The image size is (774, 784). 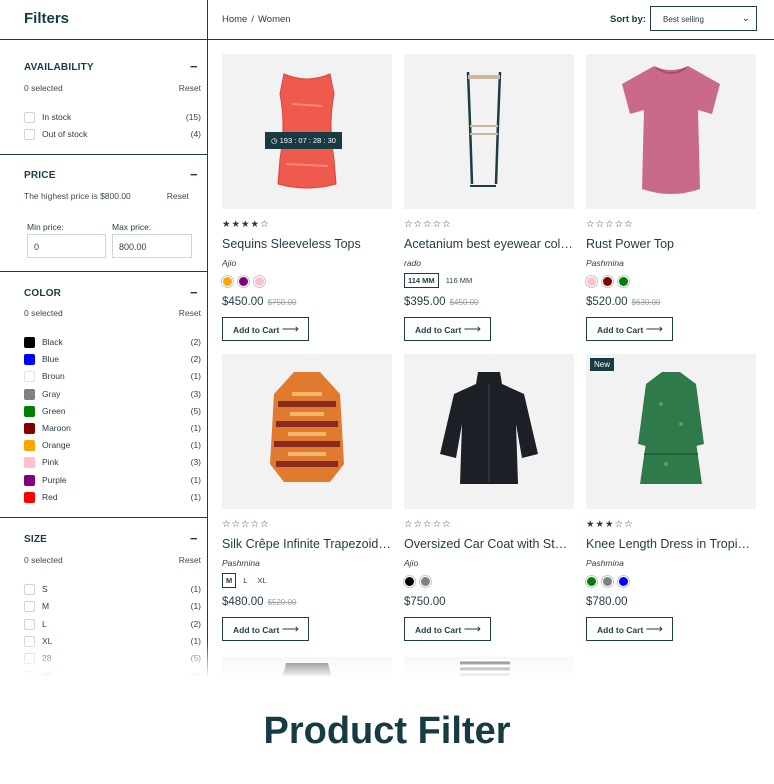 What do you see at coordinates (66, 246) in the screenshot?
I see `min-price-input: 0` at bounding box center [66, 246].